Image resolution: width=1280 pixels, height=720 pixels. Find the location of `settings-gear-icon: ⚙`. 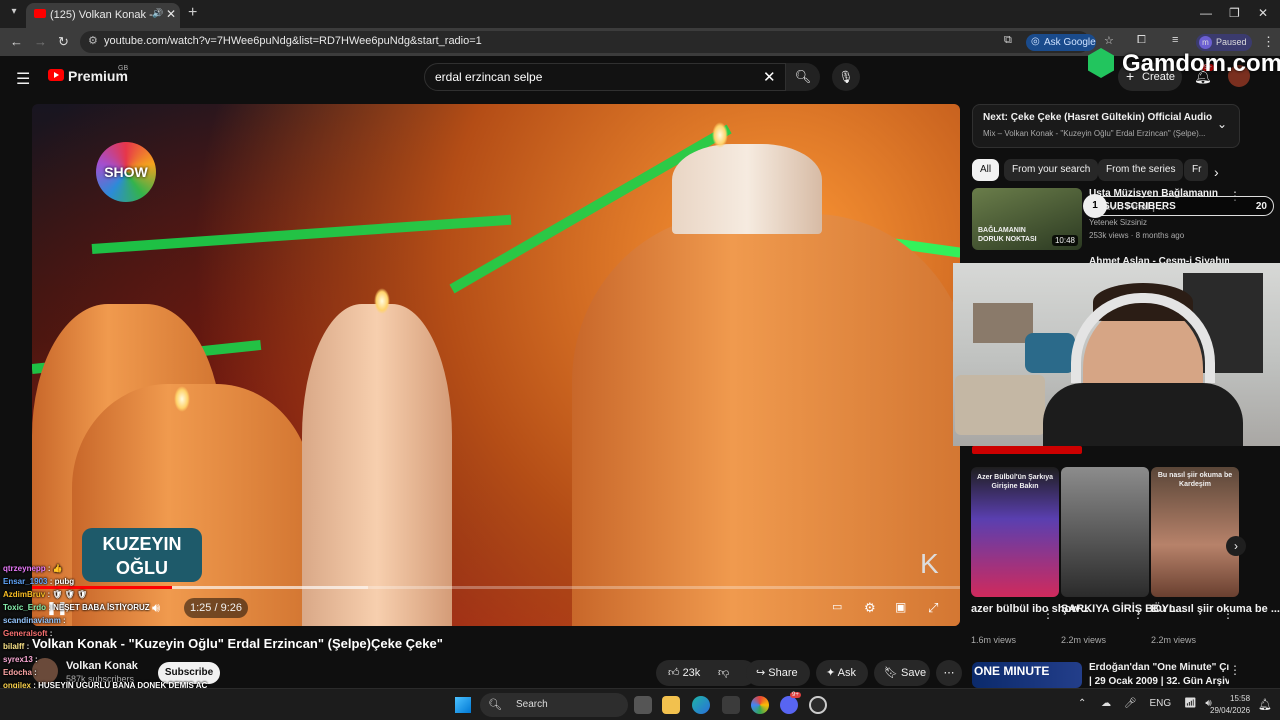

settings-gear-icon: ⚙ is located at coordinates (870, 608).